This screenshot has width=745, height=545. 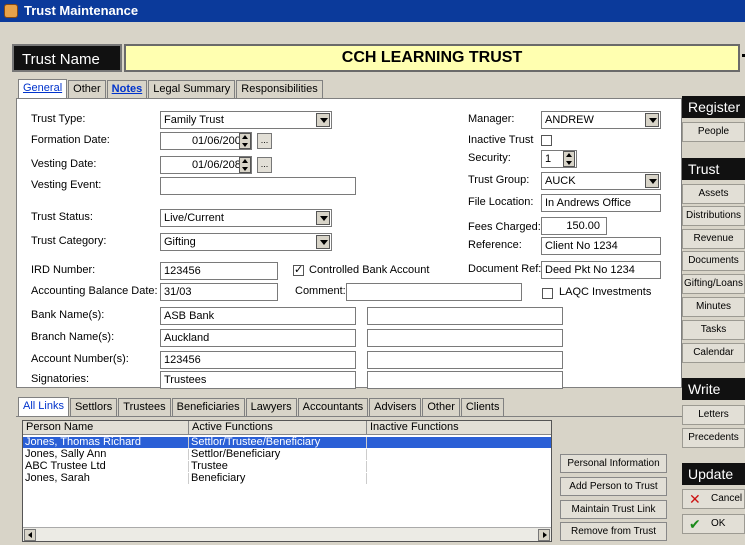 What do you see at coordinates (258, 380) in the screenshot?
I see `signatories-field: Trustees` at bounding box center [258, 380].